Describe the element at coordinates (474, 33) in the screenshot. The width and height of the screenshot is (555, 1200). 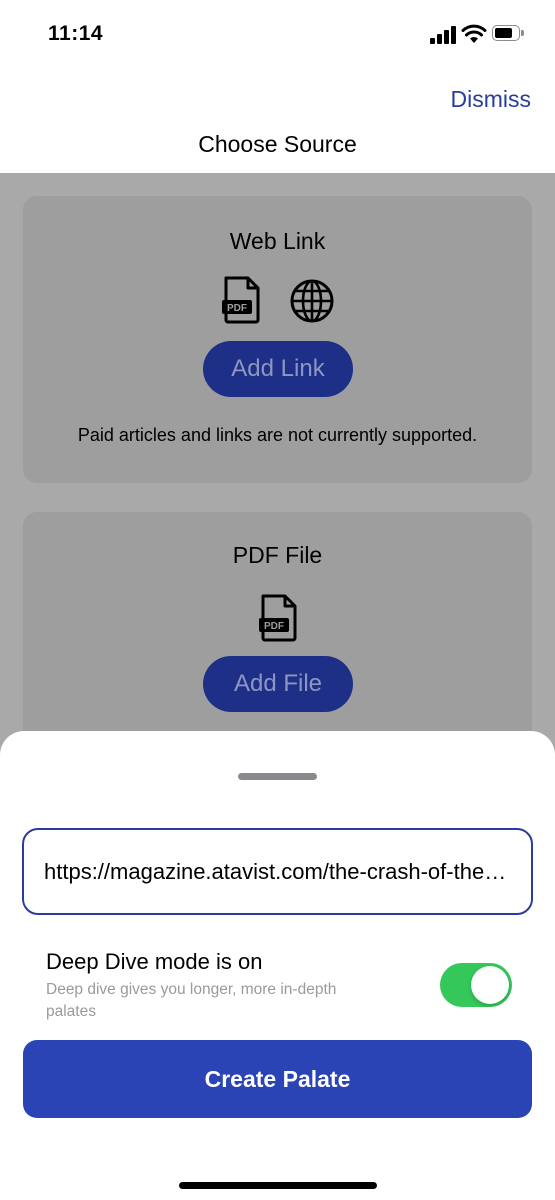
I see `wifi-icon` at that location.